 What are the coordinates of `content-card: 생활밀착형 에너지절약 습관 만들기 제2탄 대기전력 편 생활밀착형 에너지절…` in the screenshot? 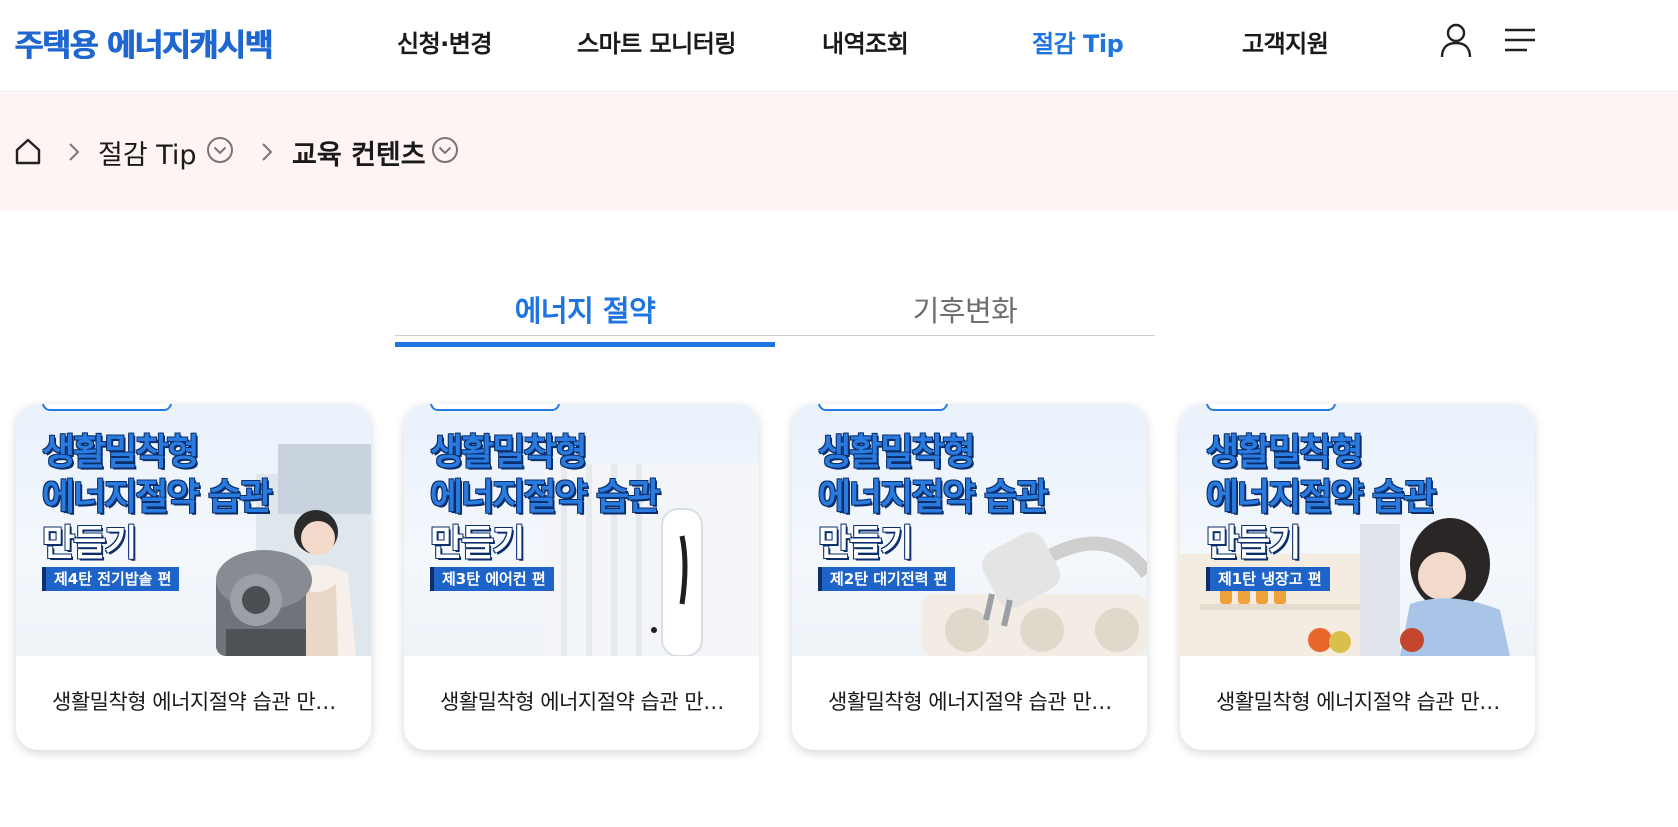 It's located at (969, 577).